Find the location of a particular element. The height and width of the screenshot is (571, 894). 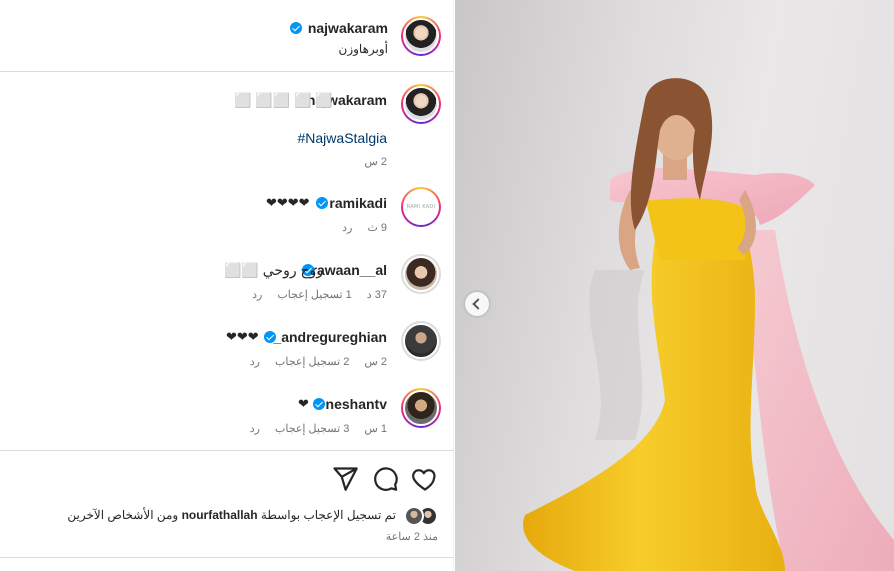

likes-count-button: 3 تسجيل إعجاب is located at coordinates (312, 429).